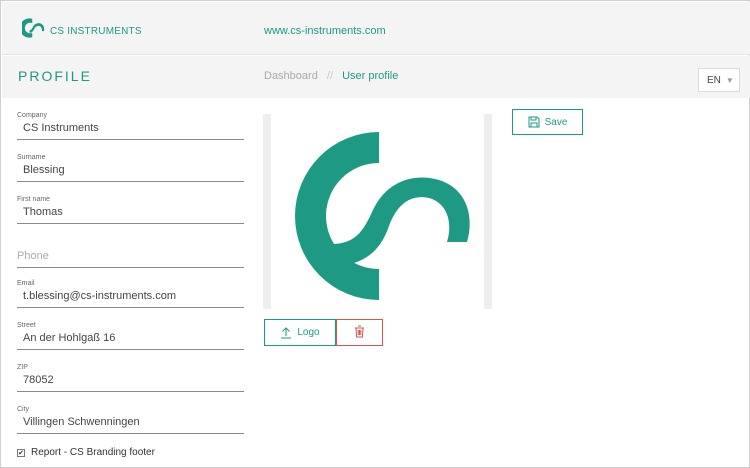 The height and width of the screenshot is (468, 750). I want to click on zip-label: ZIP, so click(22, 367).